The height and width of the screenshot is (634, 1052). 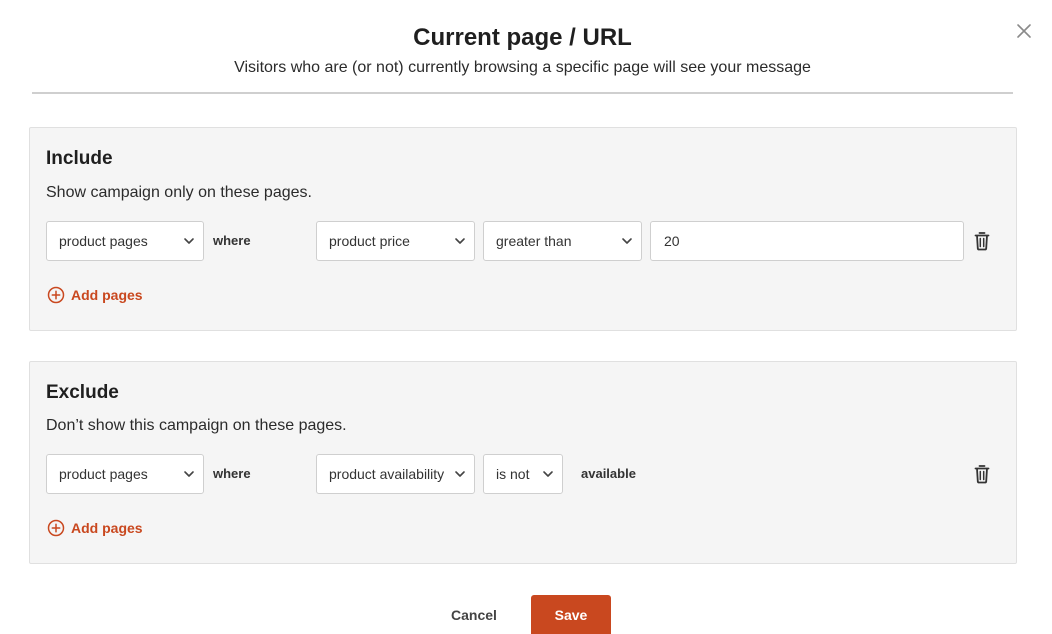 I want to click on header-divider, so click(x=522, y=93).